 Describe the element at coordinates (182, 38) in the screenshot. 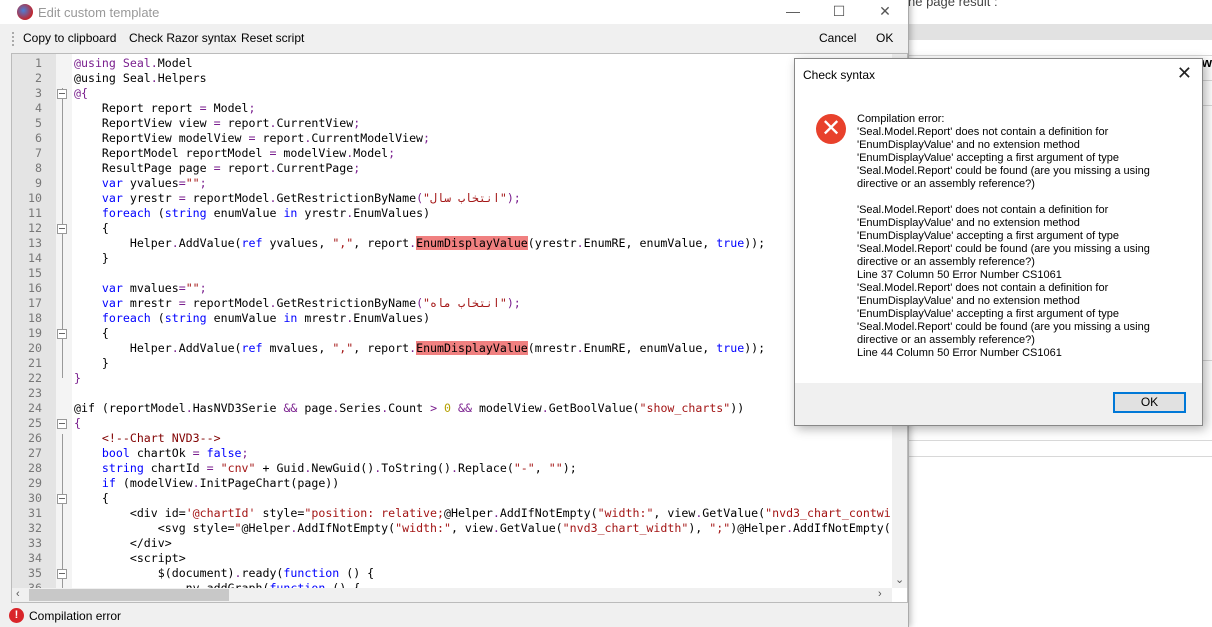

I see `check-razor-syntax-button: Check Razor syntax` at that location.